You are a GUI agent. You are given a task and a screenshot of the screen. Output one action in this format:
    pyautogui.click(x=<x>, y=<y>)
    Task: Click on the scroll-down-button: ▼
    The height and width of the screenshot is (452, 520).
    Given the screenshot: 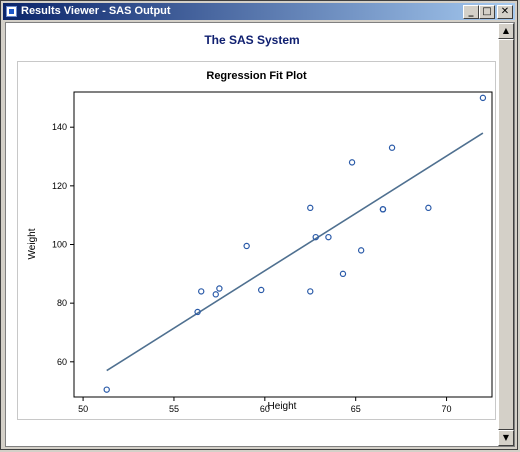 What is the action you would take?
    pyautogui.click(x=506, y=438)
    